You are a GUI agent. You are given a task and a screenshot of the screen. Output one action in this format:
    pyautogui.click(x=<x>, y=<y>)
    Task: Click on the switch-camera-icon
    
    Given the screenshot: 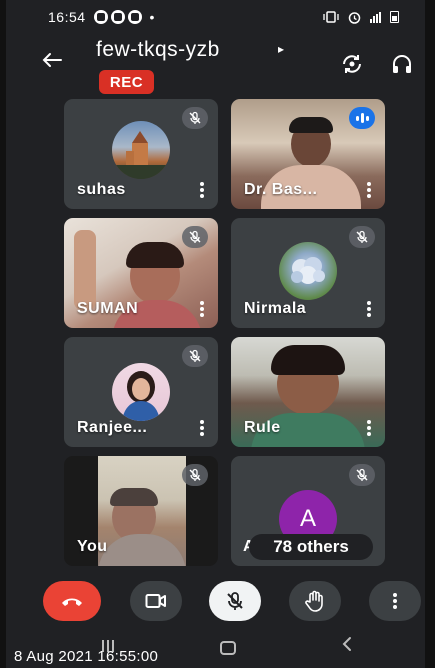 What is the action you would take?
    pyautogui.click(x=352, y=64)
    